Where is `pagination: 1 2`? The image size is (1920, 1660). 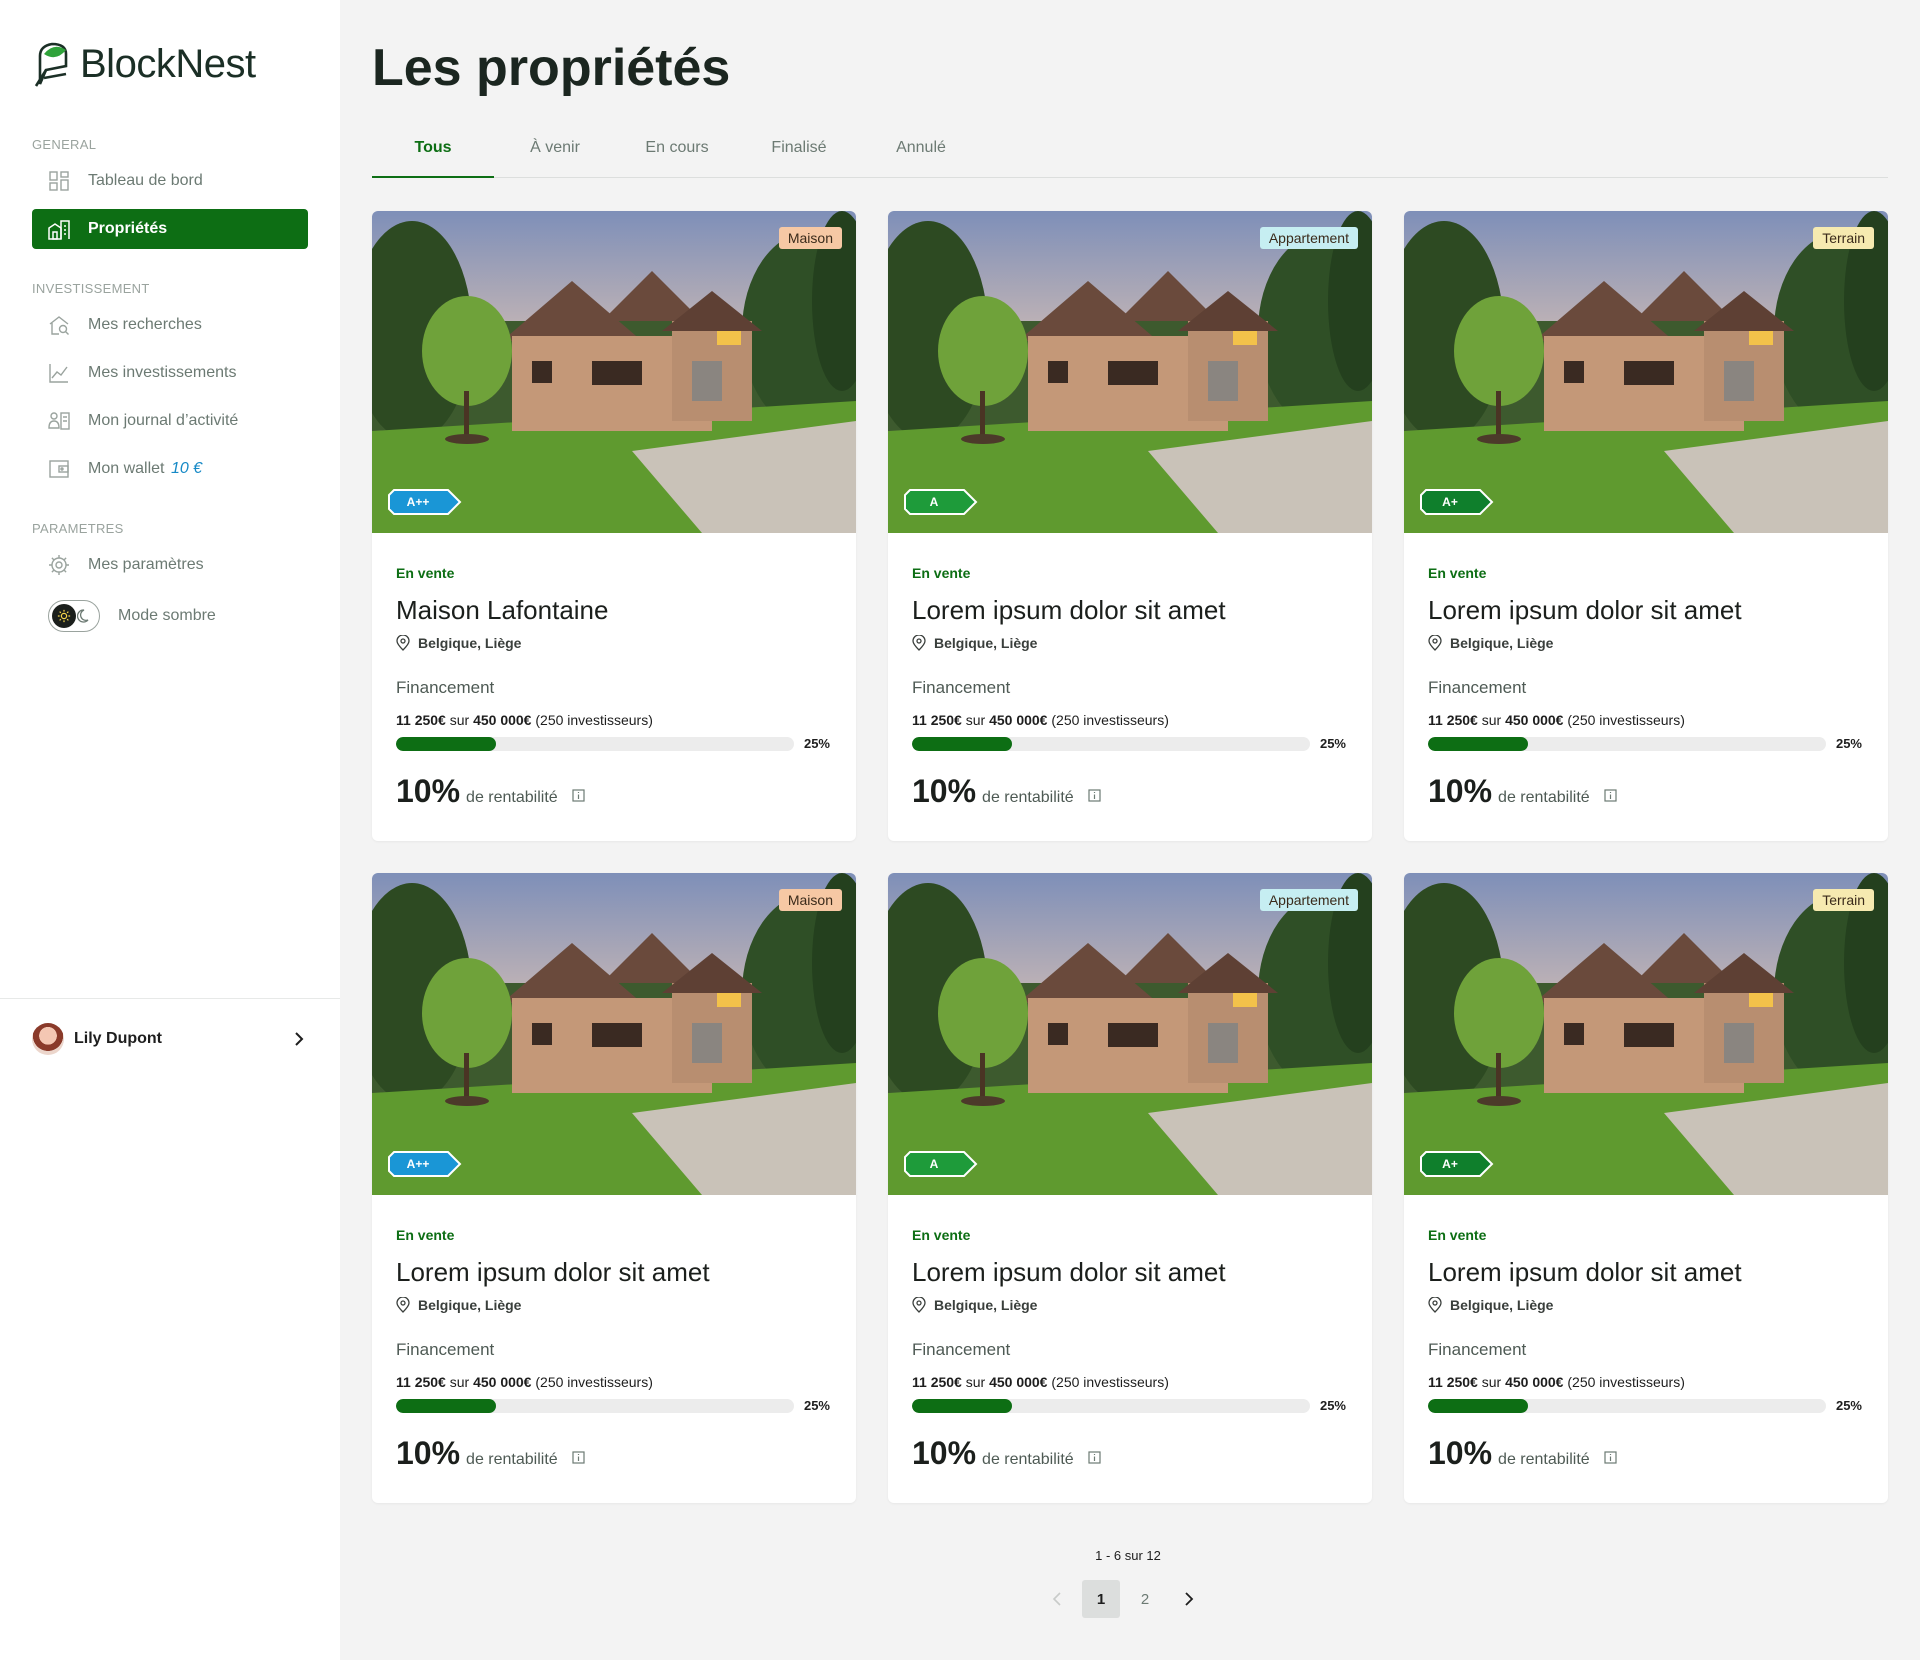
pagination: 1 2 is located at coordinates (1123, 1599).